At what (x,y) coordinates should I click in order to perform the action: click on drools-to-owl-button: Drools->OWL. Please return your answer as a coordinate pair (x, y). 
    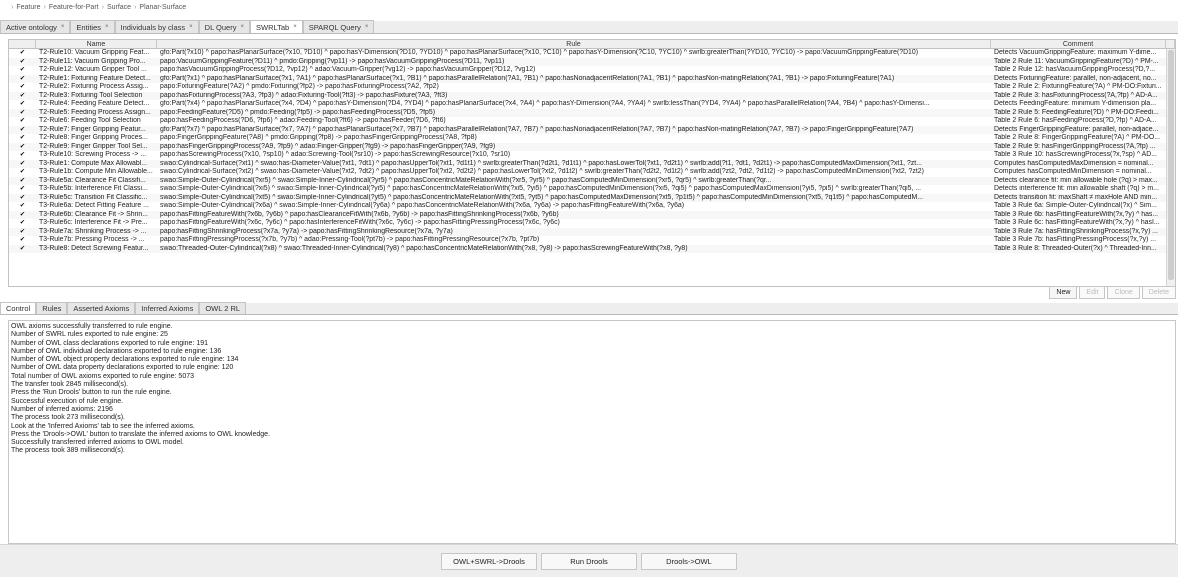
    Looking at the image, I should click on (689, 561).